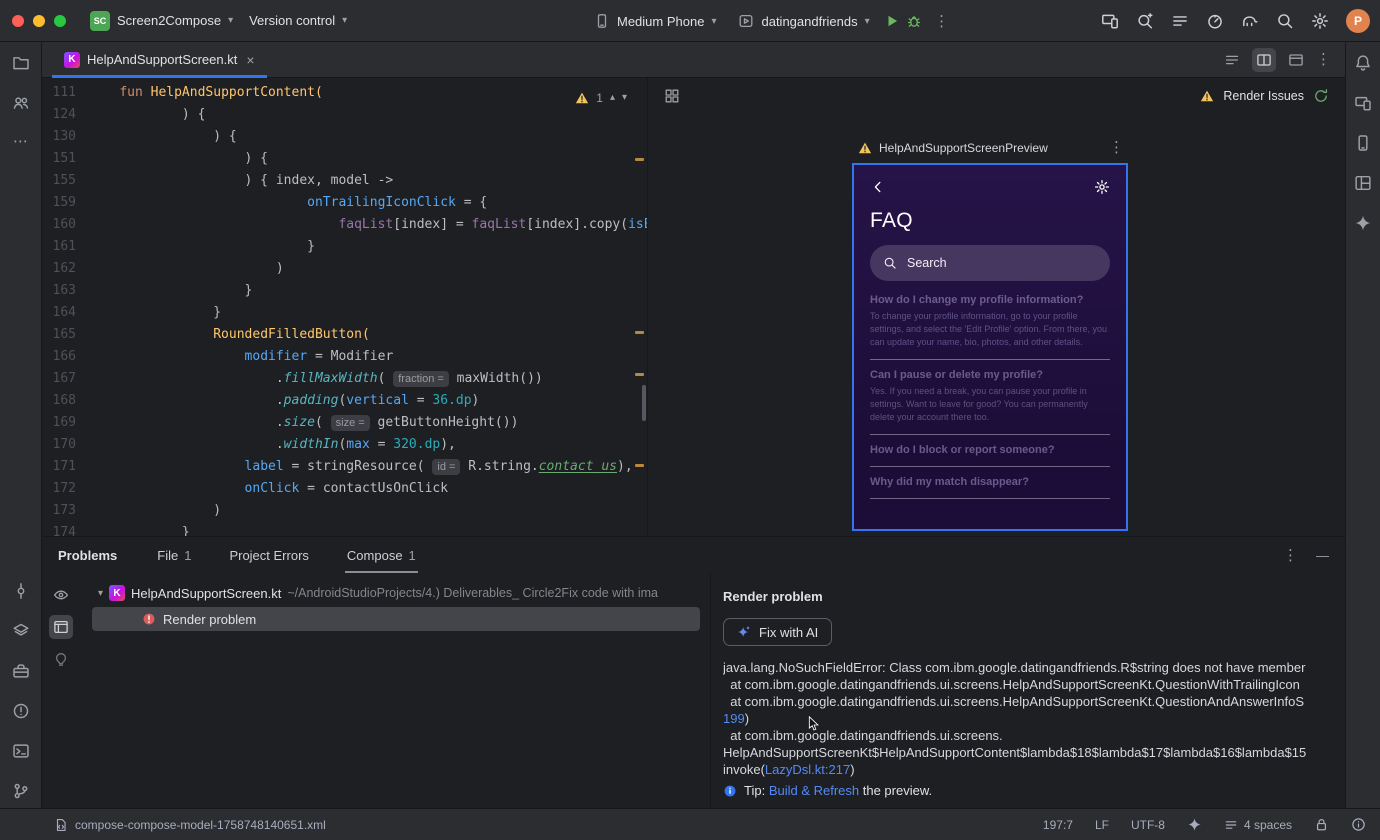  Describe the element at coordinates (1102, 187) in the screenshot. I see `settings-gear-icon` at that location.